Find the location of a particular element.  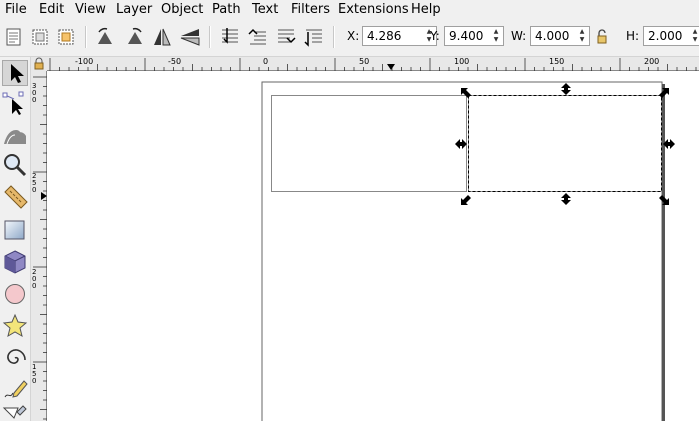

3d-box-tool is located at coordinates (15, 262).